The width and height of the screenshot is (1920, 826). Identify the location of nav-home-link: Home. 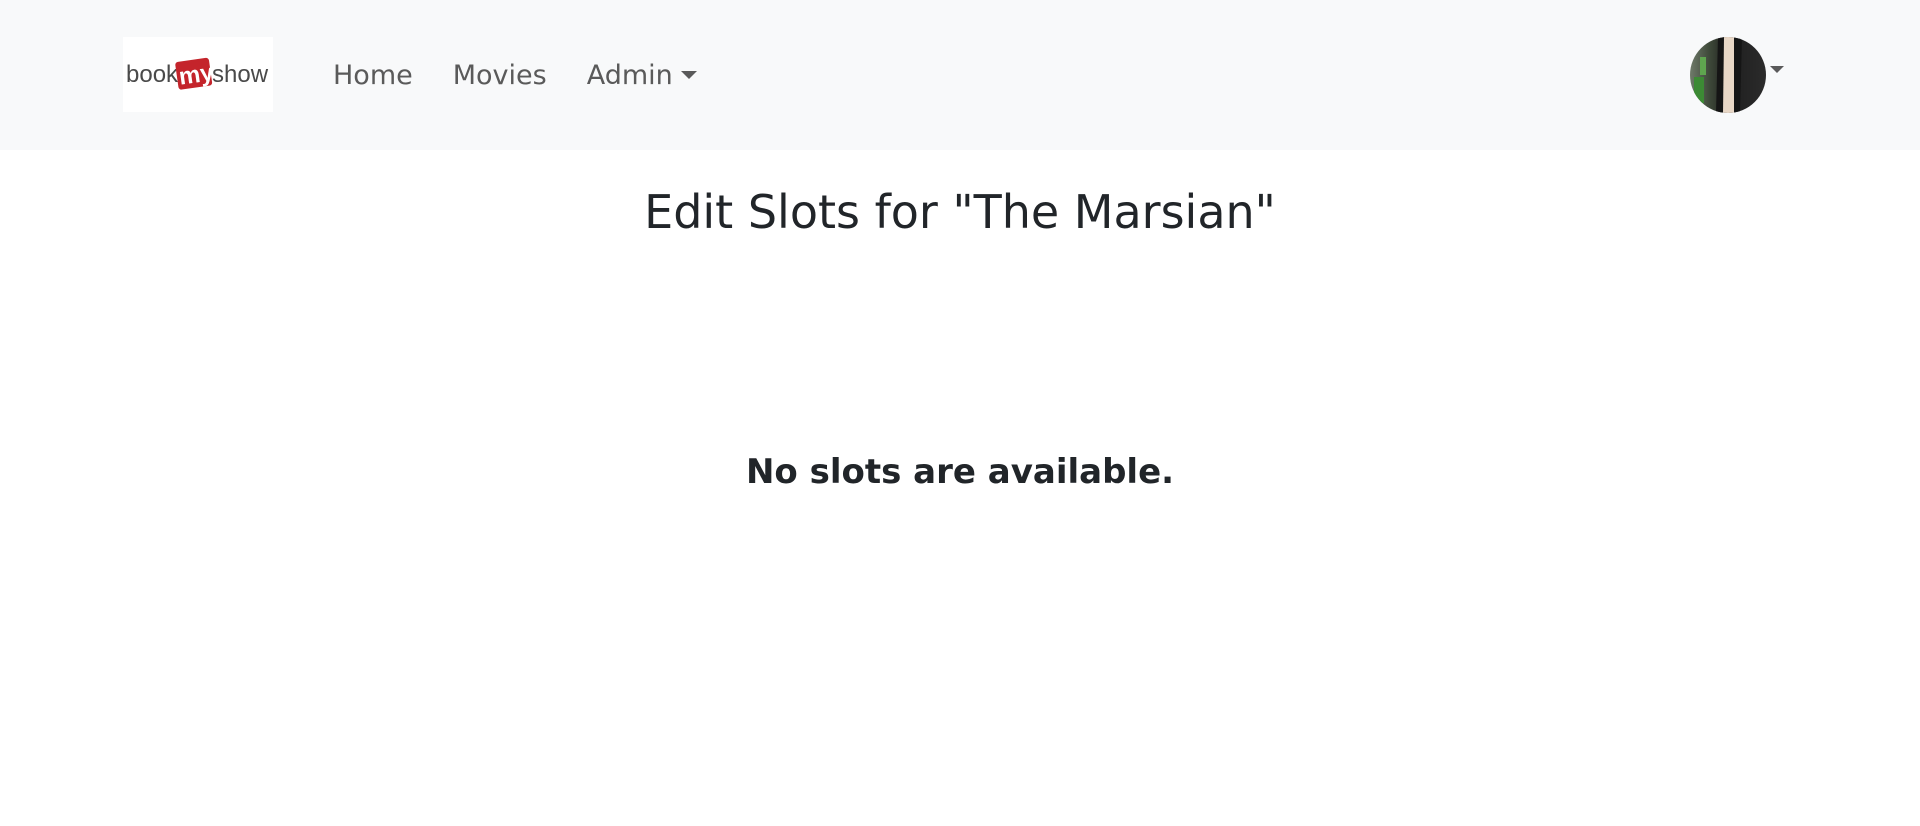
(373, 75).